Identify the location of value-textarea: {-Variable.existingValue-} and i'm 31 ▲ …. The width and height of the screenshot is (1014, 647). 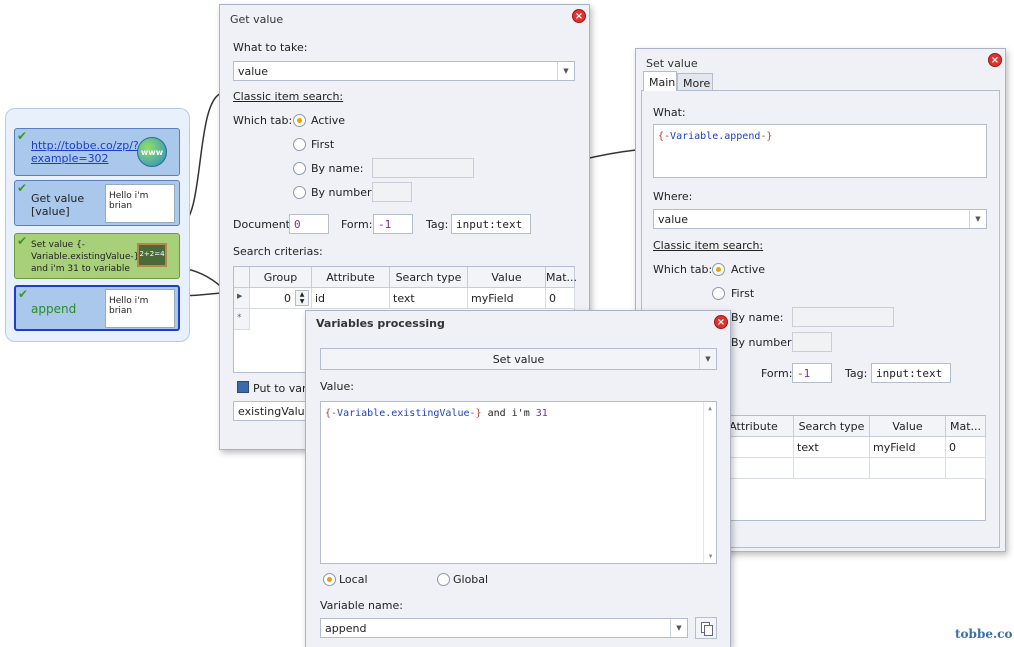
(518, 482).